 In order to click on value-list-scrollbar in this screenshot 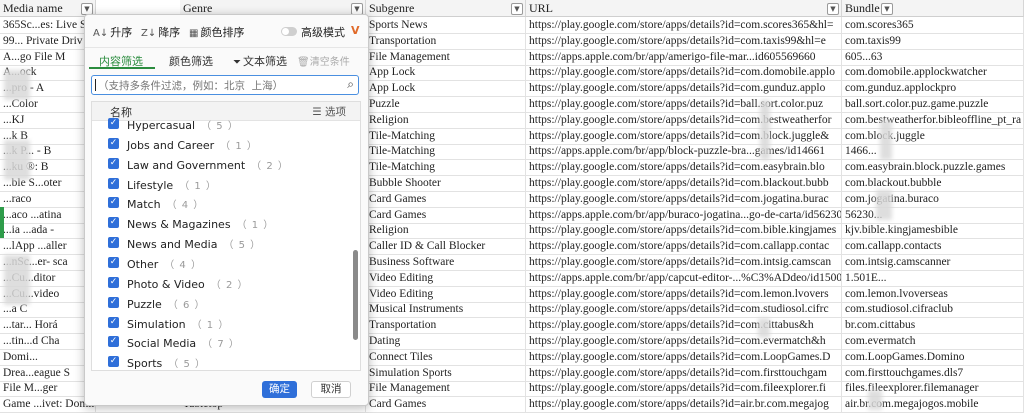, I will do `click(355, 246)`.